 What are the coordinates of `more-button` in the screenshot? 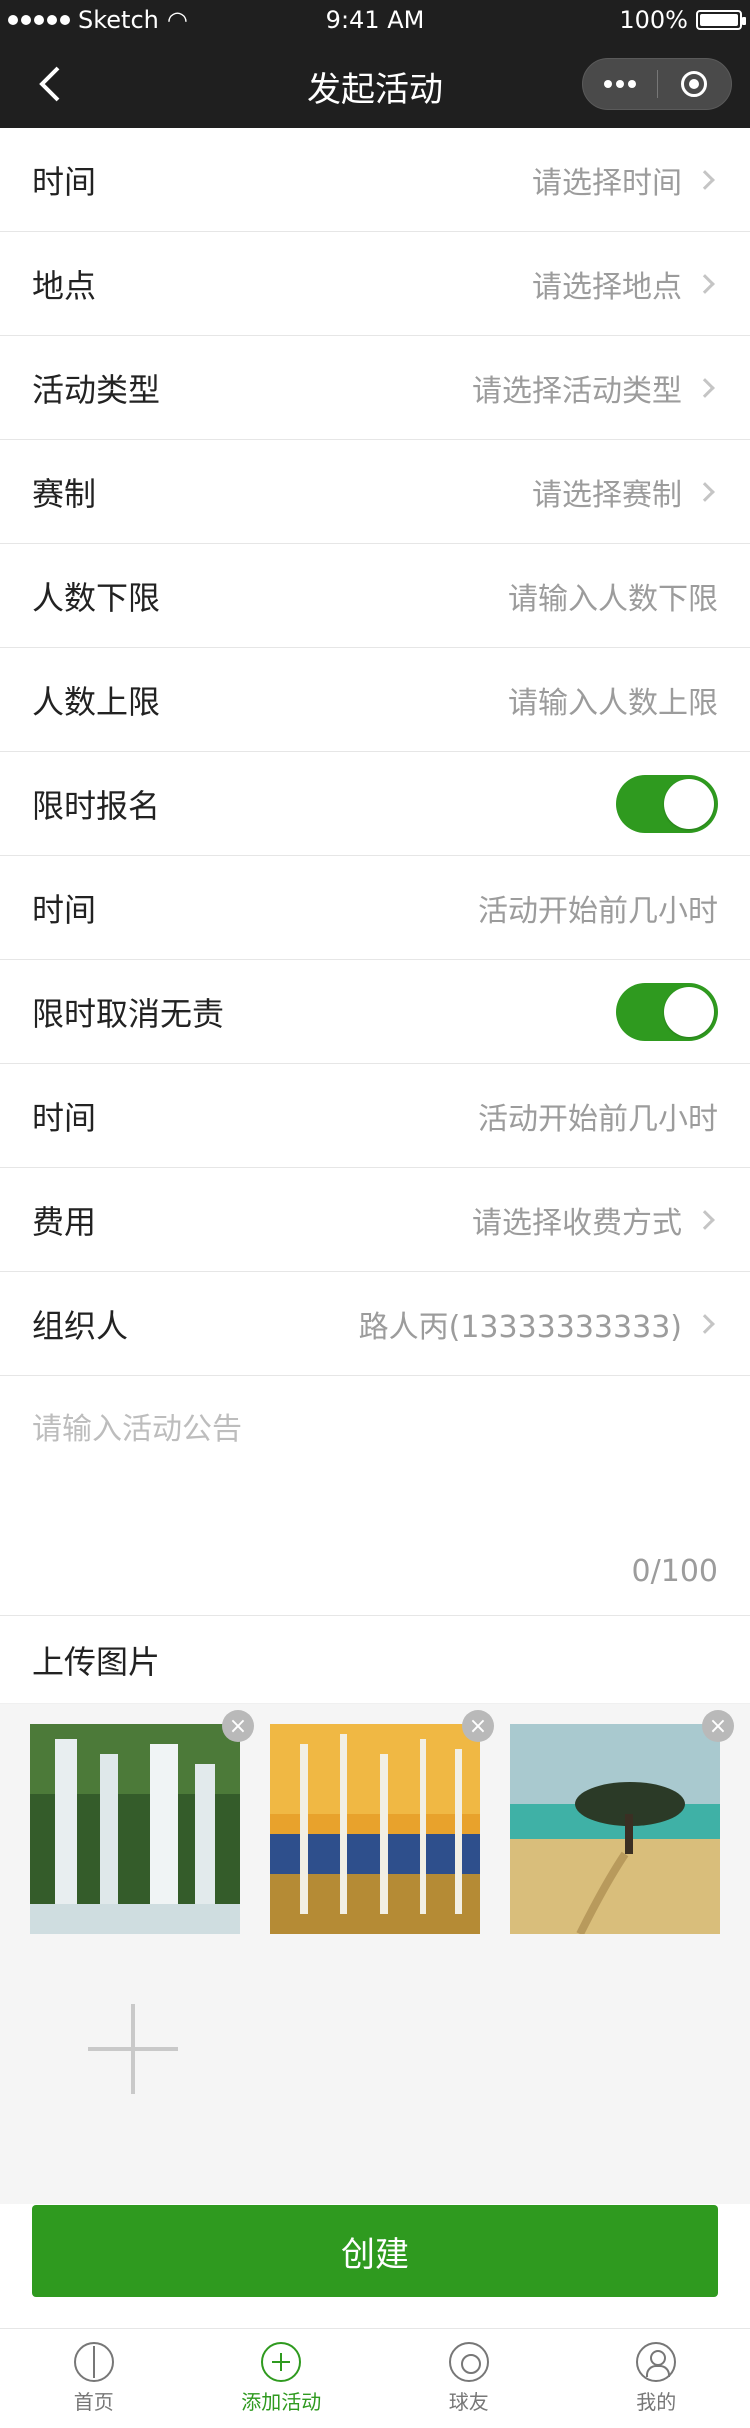 It's located at (620, 84).